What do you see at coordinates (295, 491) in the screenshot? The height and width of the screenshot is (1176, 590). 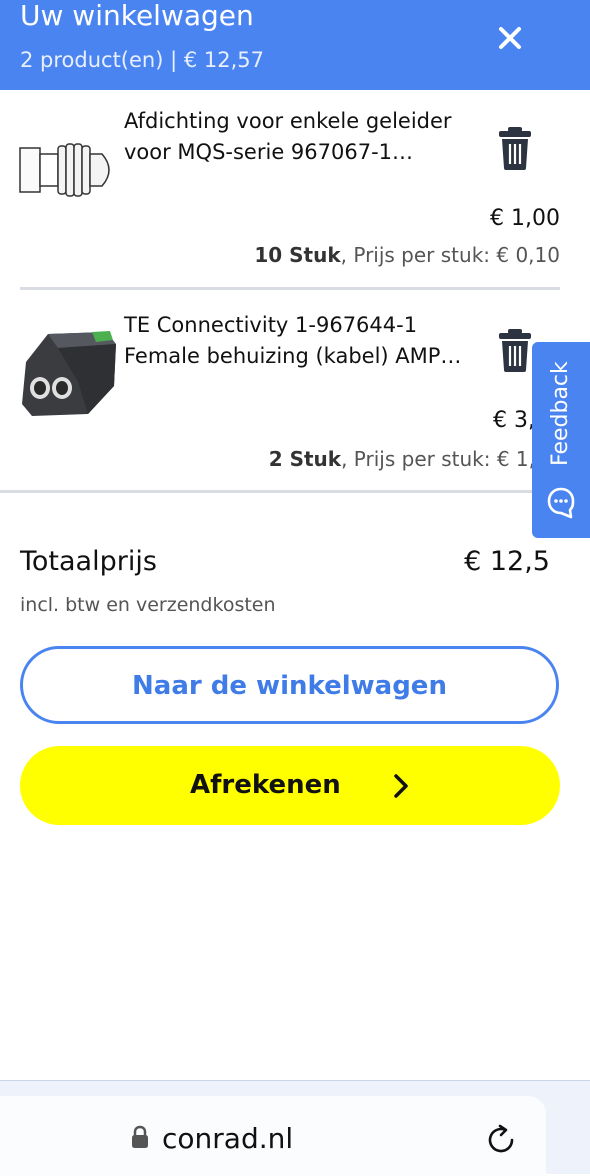 I see `items-divider` at bounding box center [295, 491].